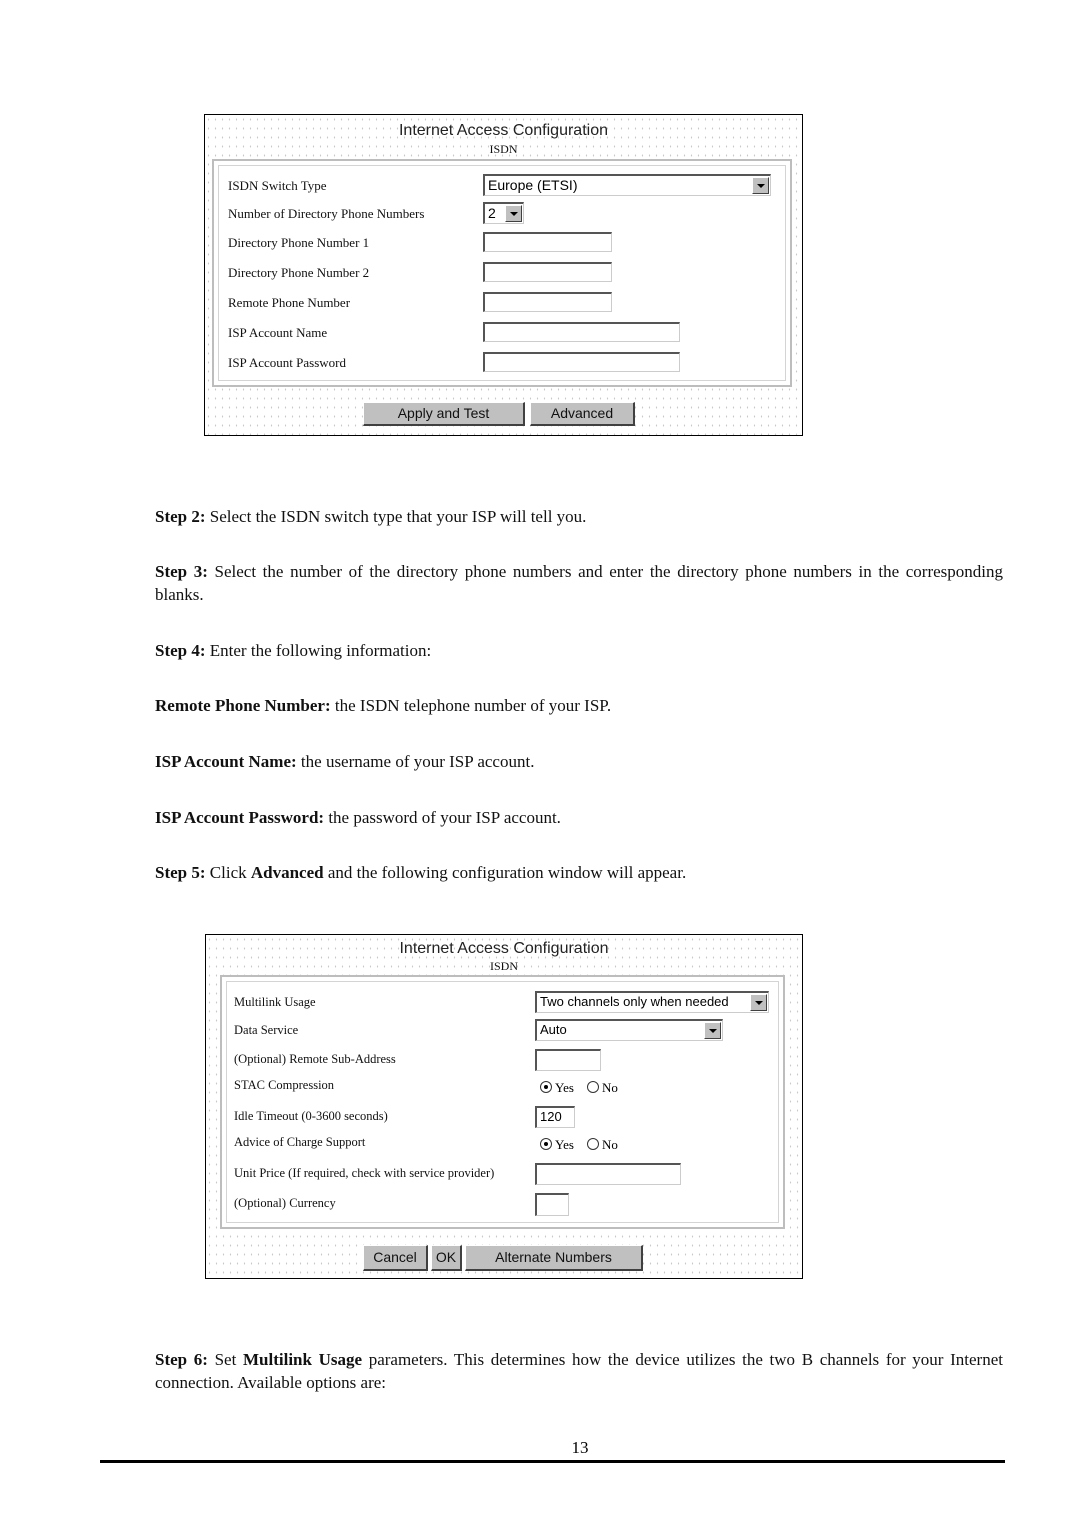 This screenshot has height=1528, width=1080. I want to click on remote-sub-address-label: (Optional) Remote Sub-Address, so click(315, 1059).